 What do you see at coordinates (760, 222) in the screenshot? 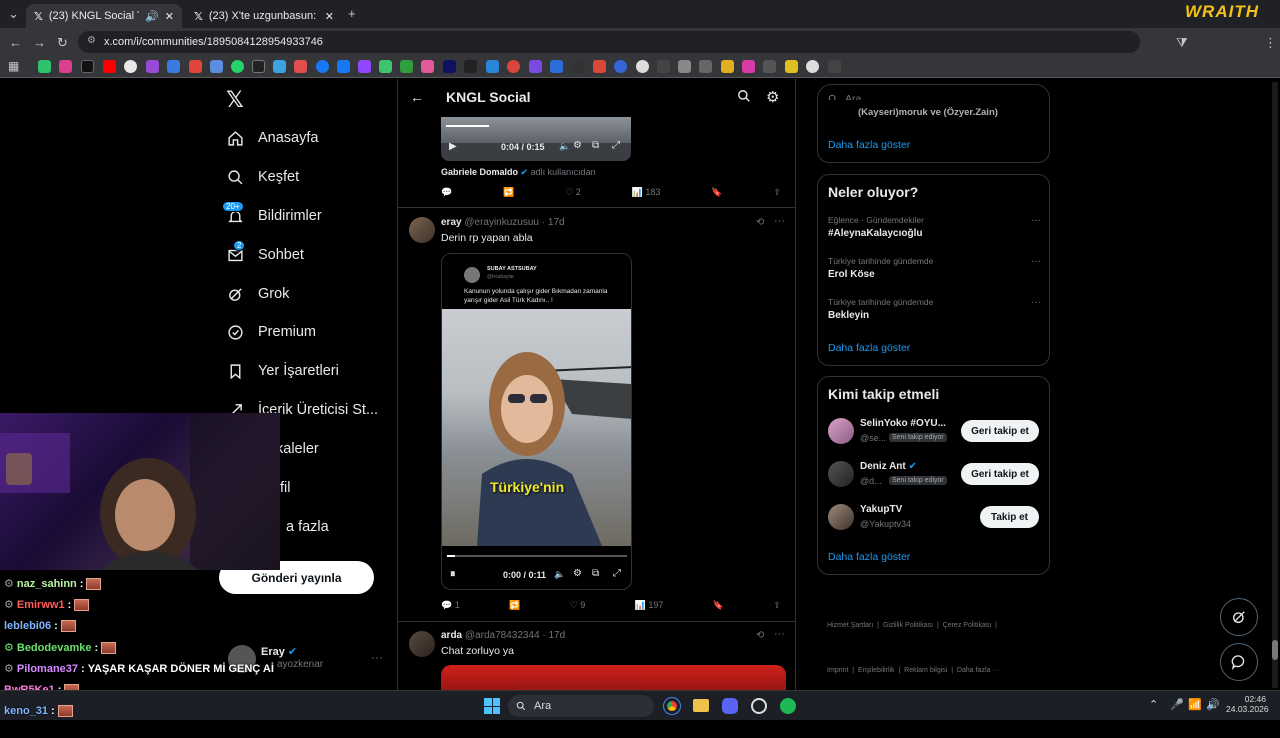
I see `grok-post-icon: ⟲` at bounding box center [760, 222].